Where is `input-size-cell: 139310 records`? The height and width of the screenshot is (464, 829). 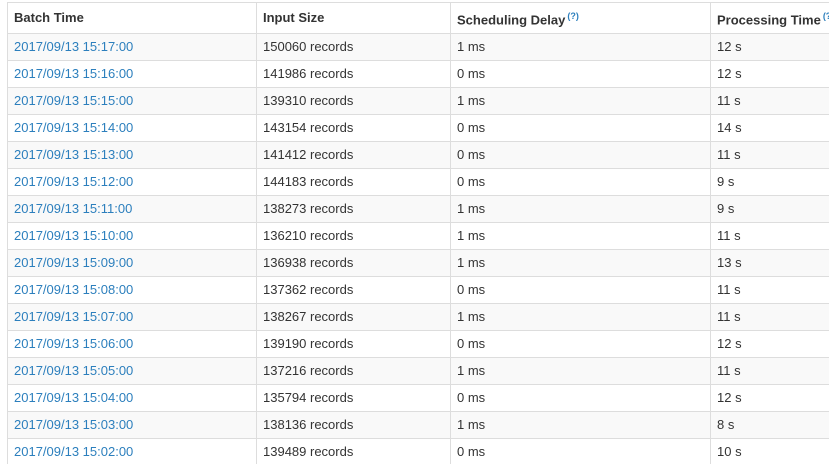 input-size-cell: 139310 records is located at coordinates (353, 101).